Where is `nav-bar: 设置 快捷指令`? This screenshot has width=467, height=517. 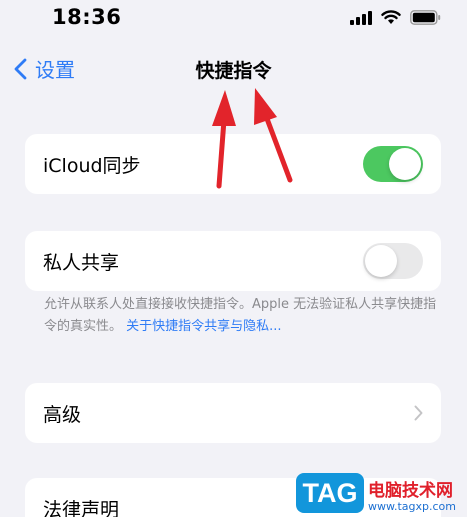 nav-bar: 设置 快捷指令 is located at coordinates (233, 70).